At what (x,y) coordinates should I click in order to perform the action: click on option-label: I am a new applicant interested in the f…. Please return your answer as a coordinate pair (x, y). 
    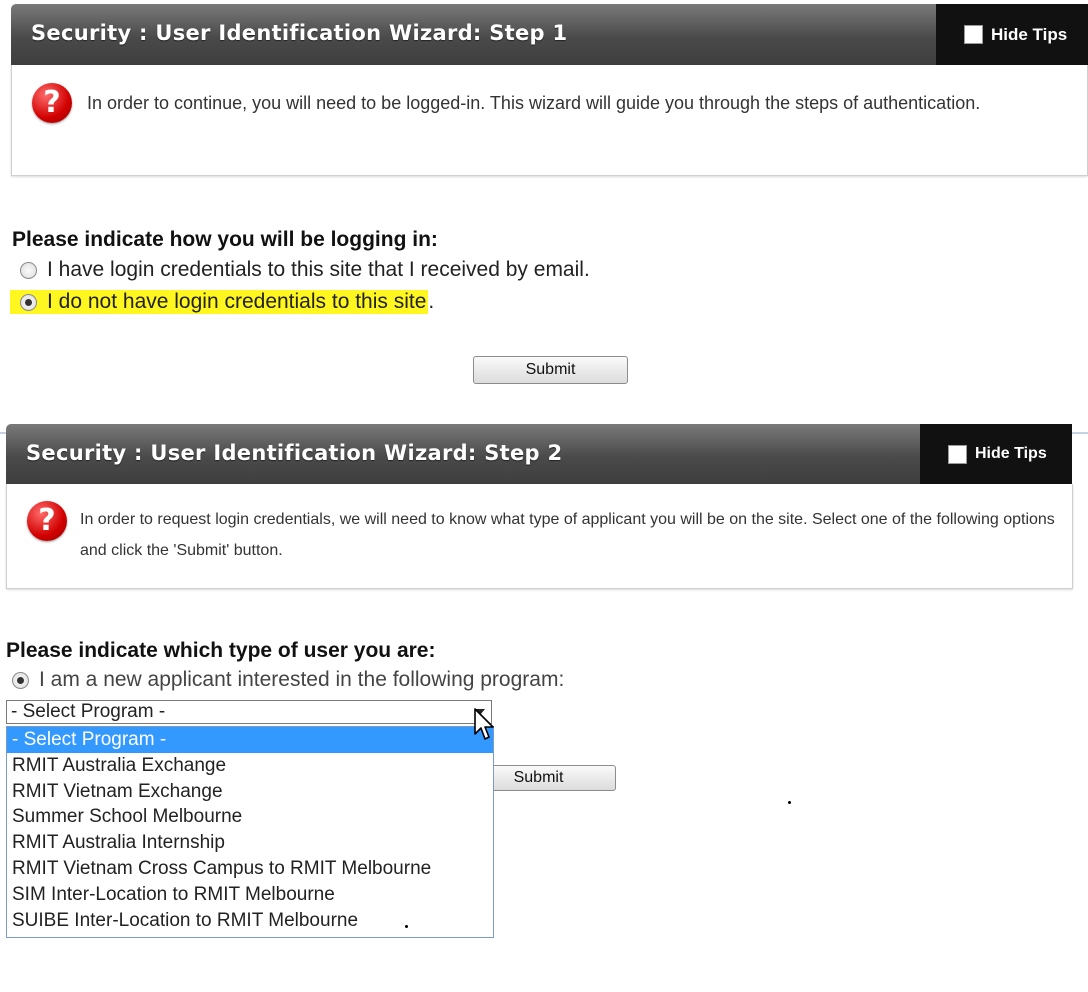
    Looking at the image, I should click on (302, 679).